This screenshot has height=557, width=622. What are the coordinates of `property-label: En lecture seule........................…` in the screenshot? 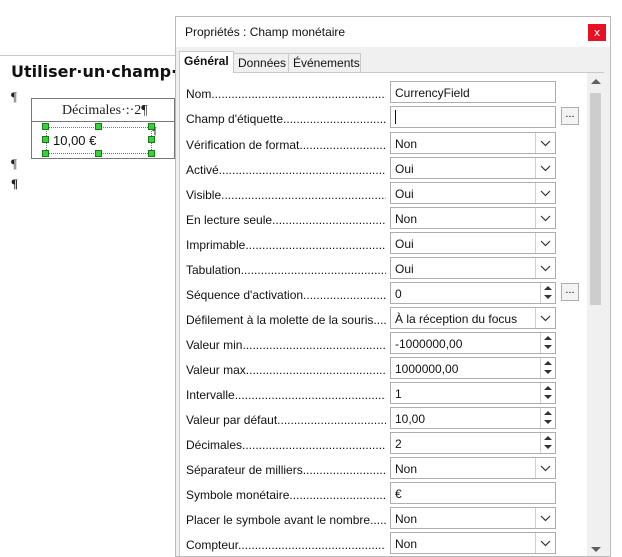 It's located at (286, 220).